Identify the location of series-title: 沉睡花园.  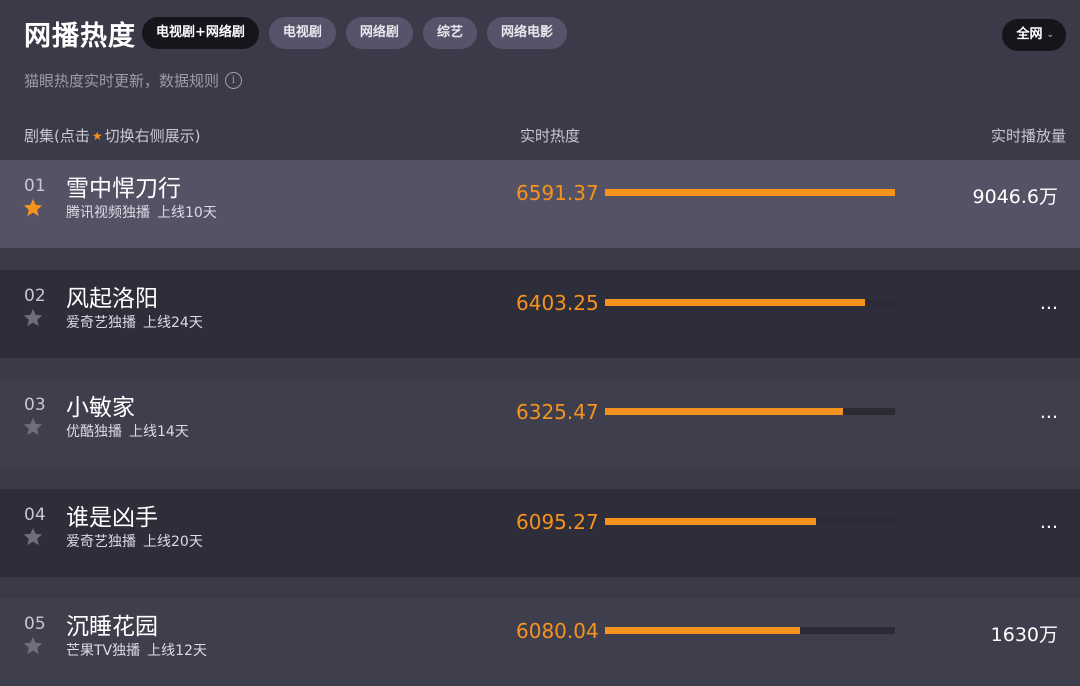
(112, 624).